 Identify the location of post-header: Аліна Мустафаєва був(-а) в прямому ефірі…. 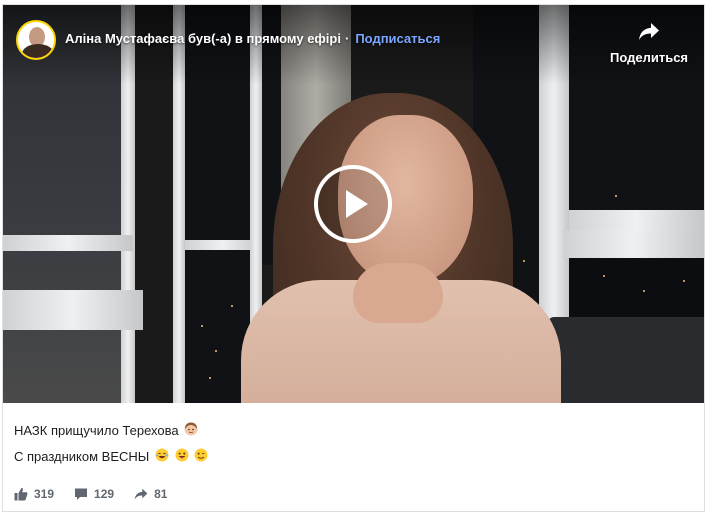
(252, 38).